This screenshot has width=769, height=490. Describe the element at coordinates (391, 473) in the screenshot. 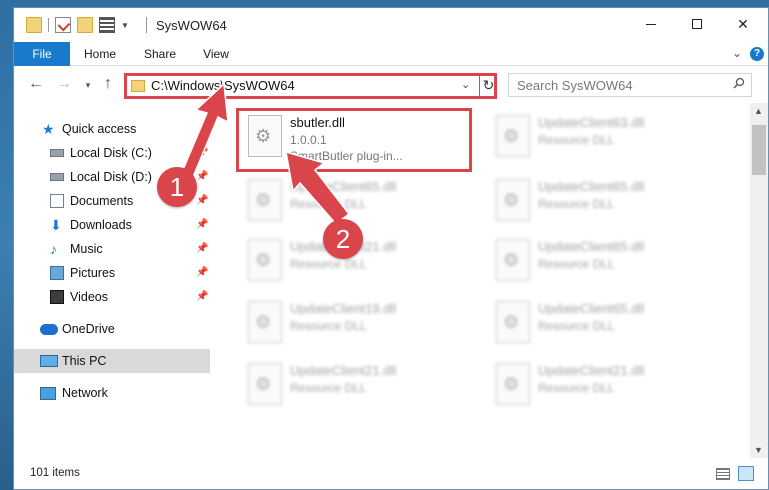

I see `status-bar: 101 items` at that location.